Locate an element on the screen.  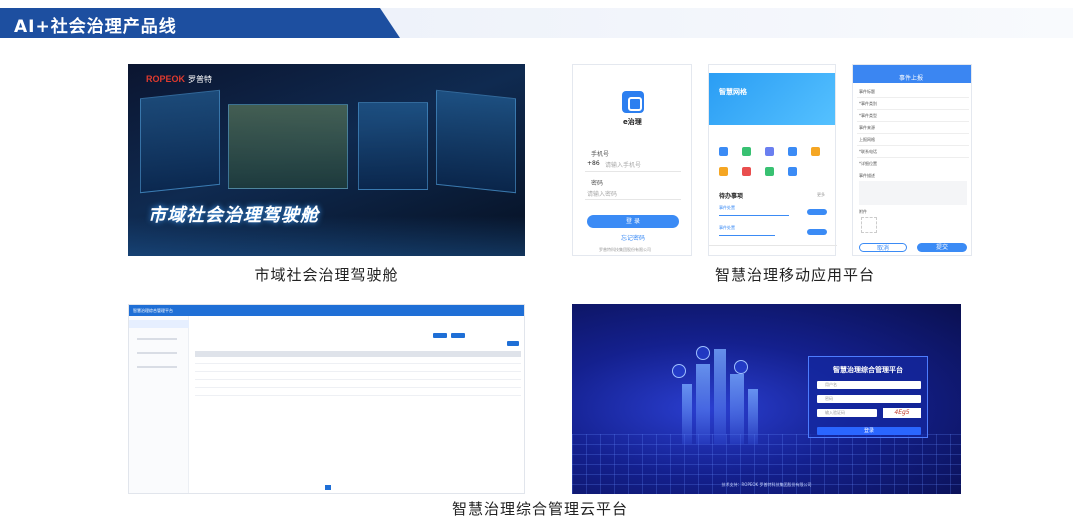
sidebar-item-active is located at coordinates (159, 324).